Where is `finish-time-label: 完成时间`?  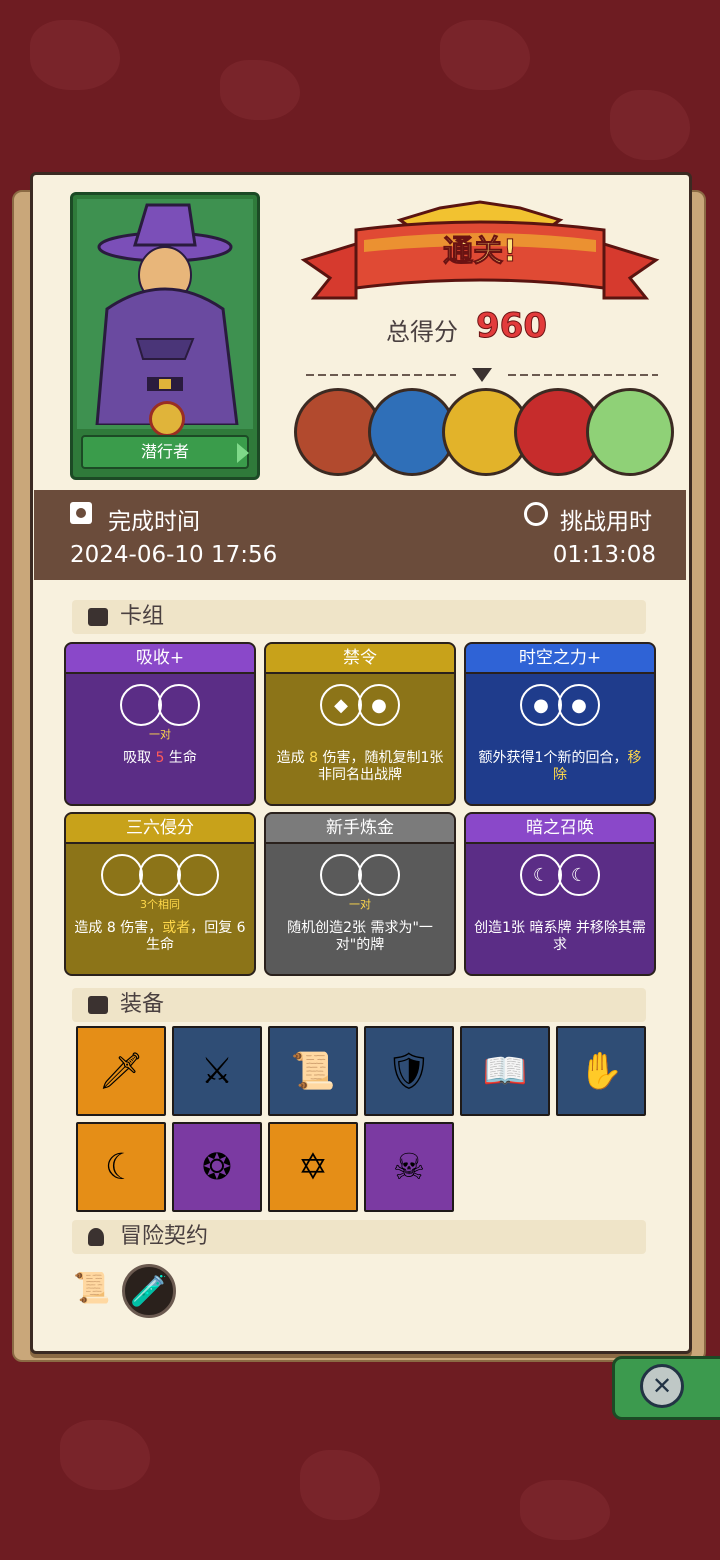
finish-time-label: 完成时间 is located at coordinates (154, 522).